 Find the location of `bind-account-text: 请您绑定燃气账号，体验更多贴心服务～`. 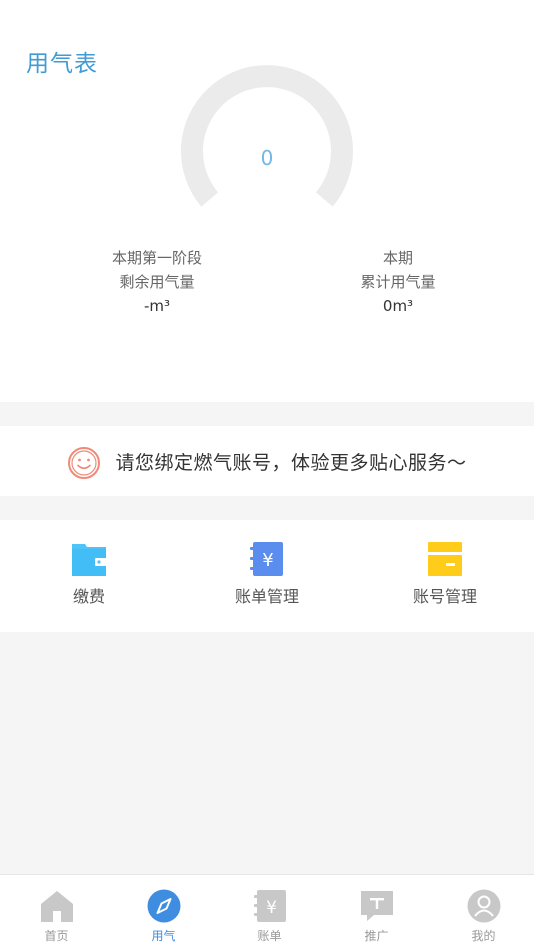

bind-account-text: 请您绑定燃气账号，体验更多贴心服务～ is located at coordinates (291, 462).